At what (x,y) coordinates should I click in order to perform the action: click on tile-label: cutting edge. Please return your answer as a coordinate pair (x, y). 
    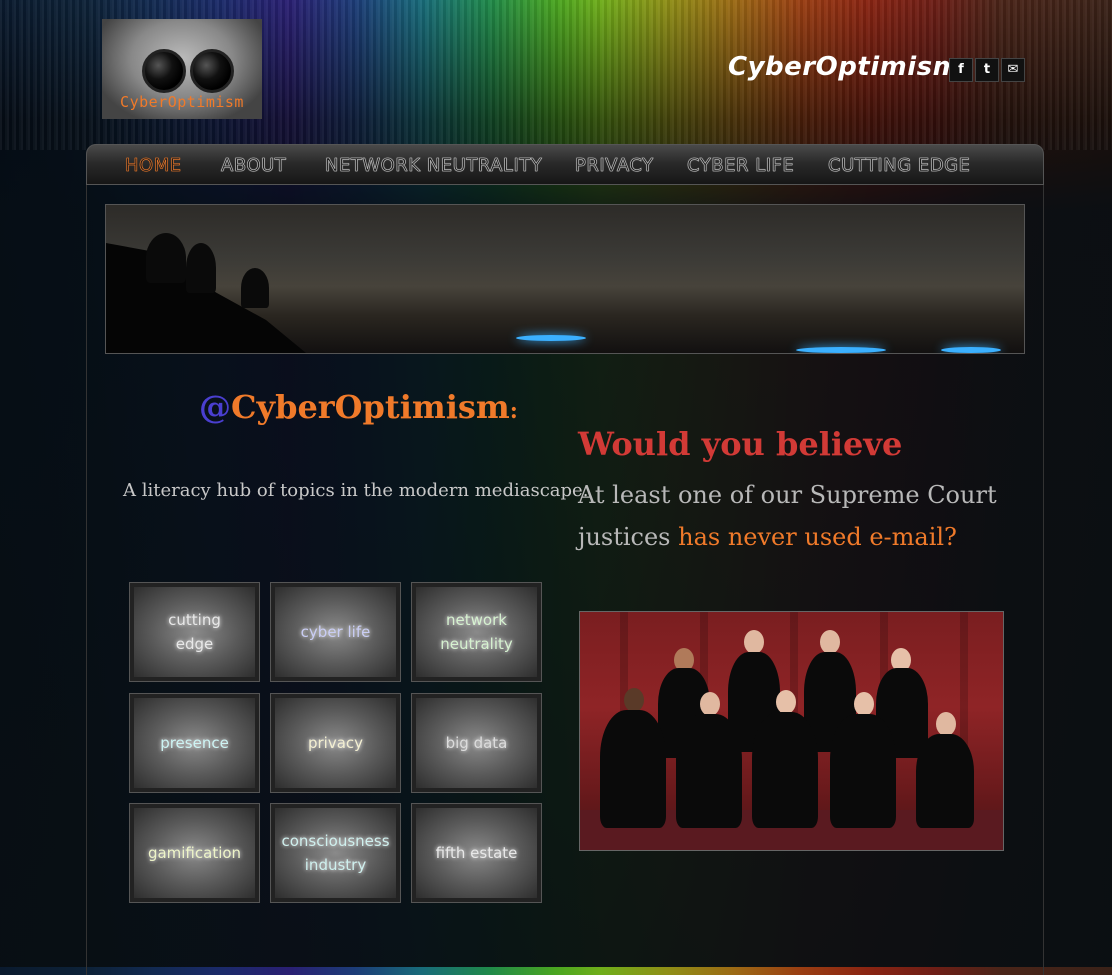
    Looking at the image, I should click on (194, 632).